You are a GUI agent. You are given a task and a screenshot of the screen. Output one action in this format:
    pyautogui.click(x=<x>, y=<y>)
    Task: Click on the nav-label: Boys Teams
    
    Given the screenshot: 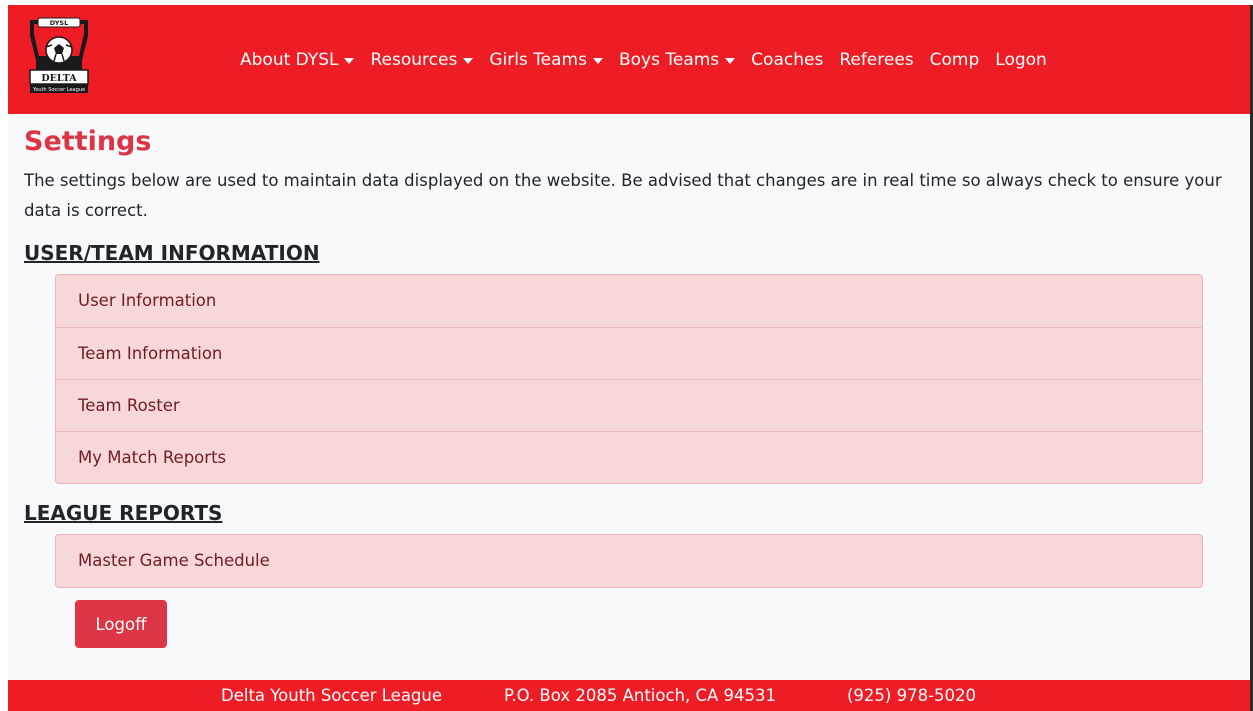 What is the action you would take?
    pyautogui.click(x=669, y=59)
    